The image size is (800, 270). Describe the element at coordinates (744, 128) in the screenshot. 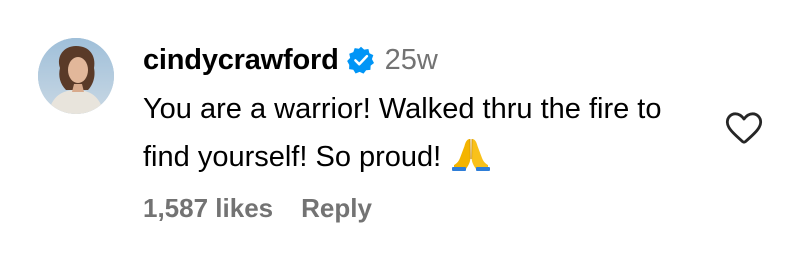

I see `heart-outline-icon` at that location.